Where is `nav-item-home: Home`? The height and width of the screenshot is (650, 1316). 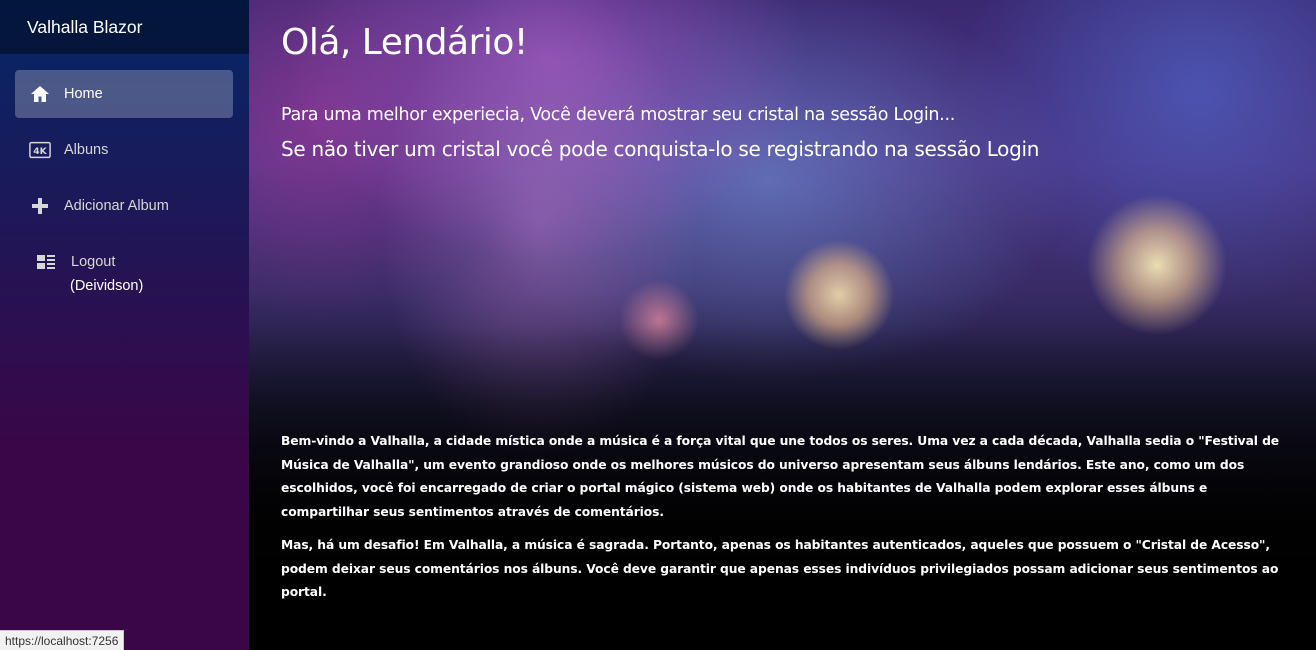 nav-item-home: Home is located at coordinates (124, 94).